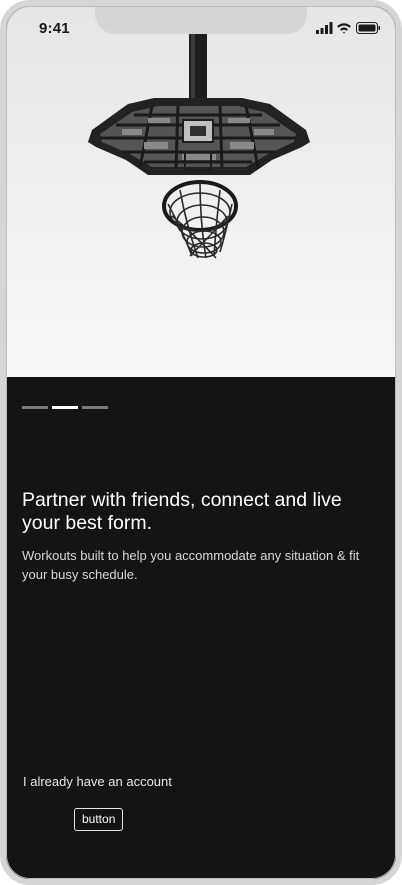 This screenshot has width=402, height=885. What do you see at coordinates (199, 146) in the screenshot?
I see `basketball-hoop-image` at bounding box center [199, 146].